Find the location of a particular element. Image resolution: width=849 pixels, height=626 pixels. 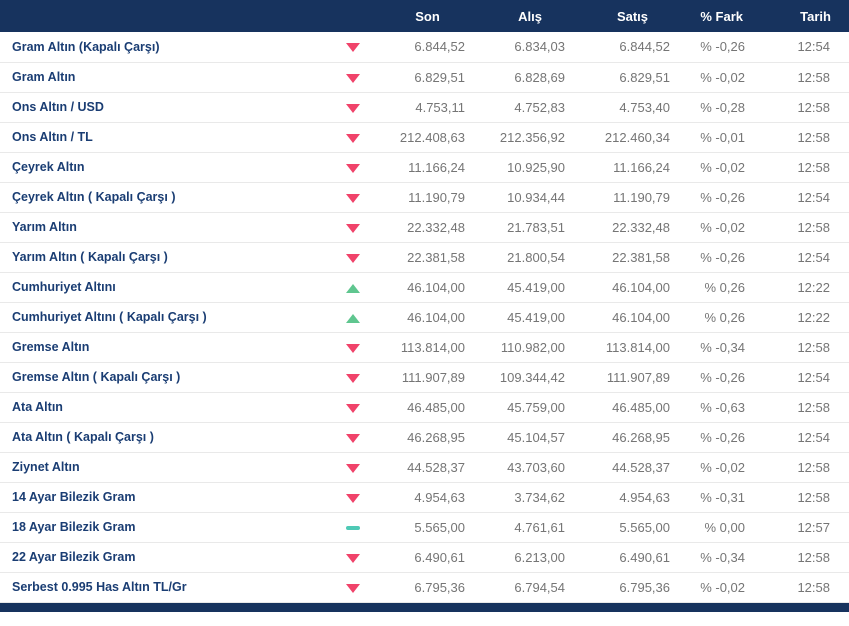

last-price: 6.490,61 is located at coordinates (427, 557).